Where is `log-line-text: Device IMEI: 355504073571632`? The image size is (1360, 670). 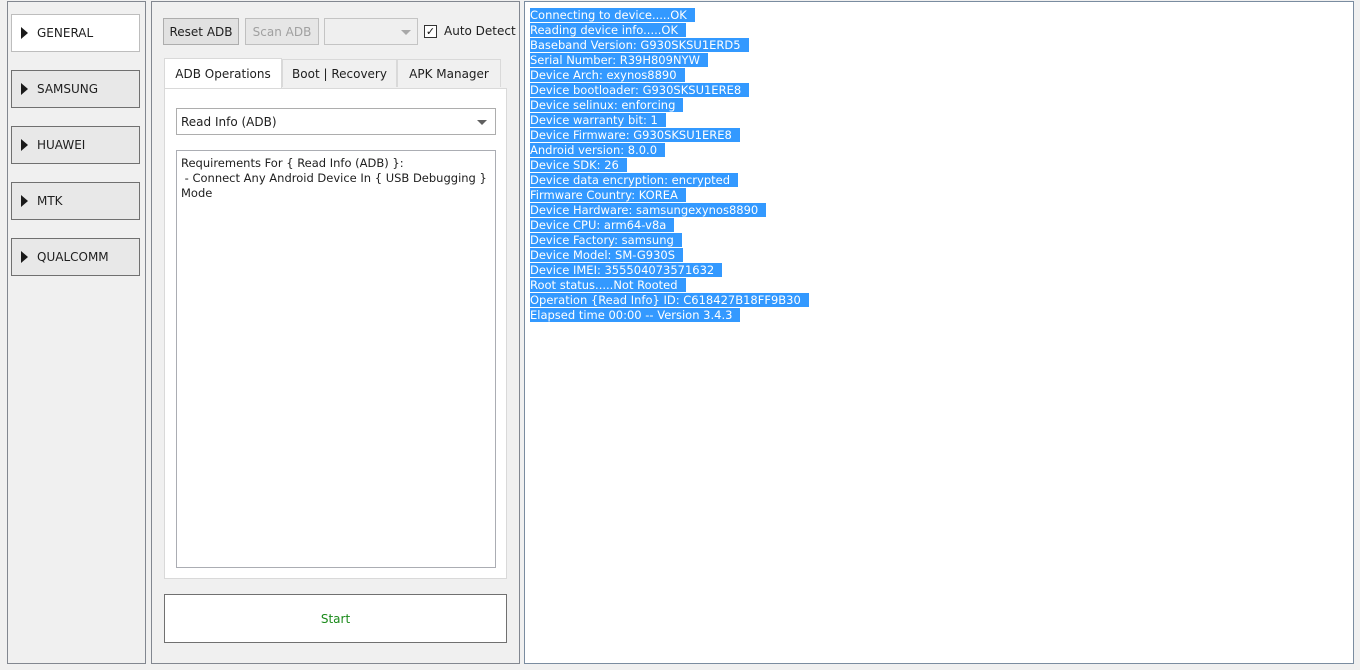
log-line-text: Device IMEI: 355504073571632 is located at coordinates (626, 270).